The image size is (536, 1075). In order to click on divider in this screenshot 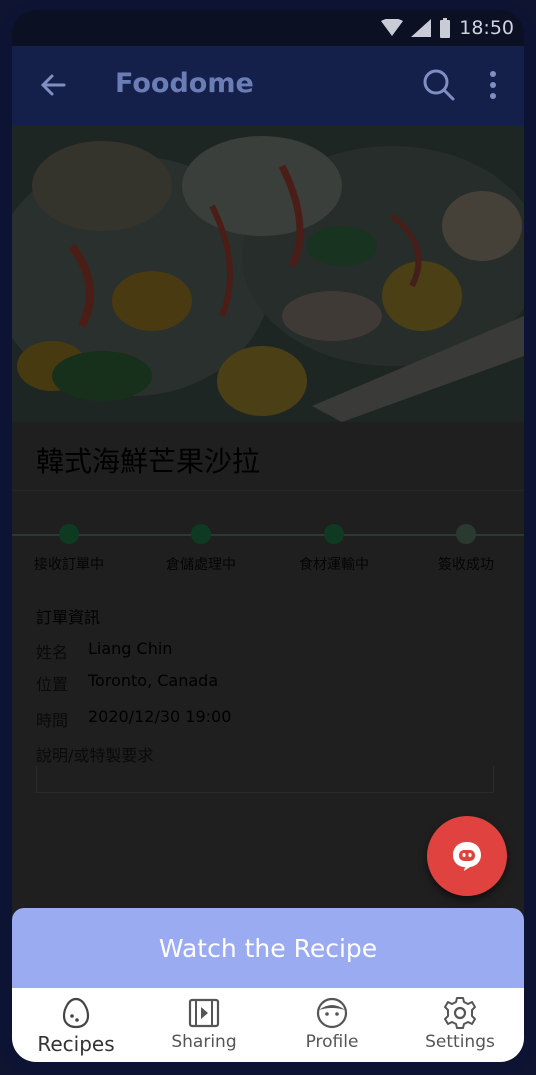, I will do `click(268, 490)`.